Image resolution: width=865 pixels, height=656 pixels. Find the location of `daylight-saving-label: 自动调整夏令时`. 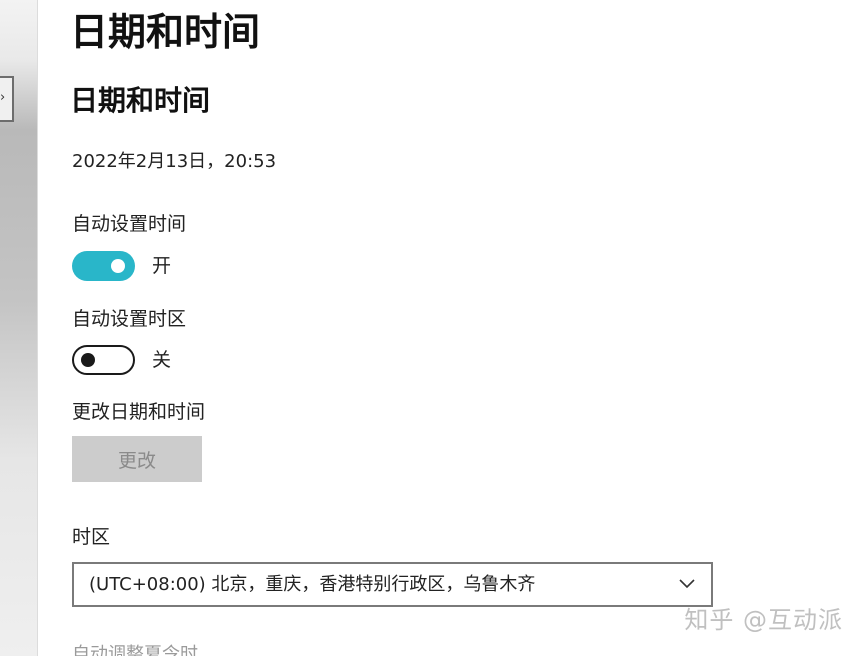

daylight-saving-label: 自动调整夏令时 is located at coordinates (135, 650).